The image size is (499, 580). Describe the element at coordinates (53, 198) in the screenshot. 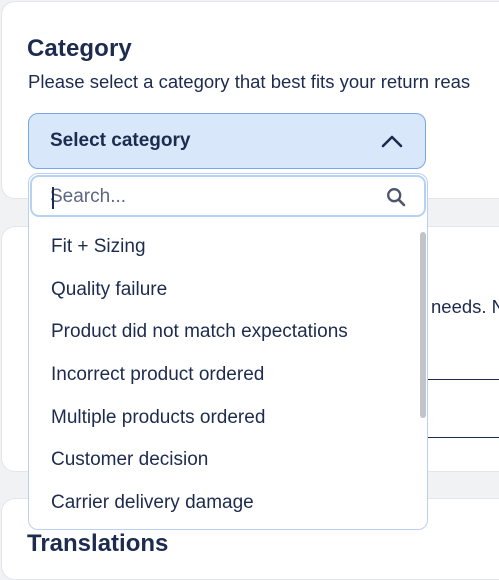

I see `text-cursor` at that location.